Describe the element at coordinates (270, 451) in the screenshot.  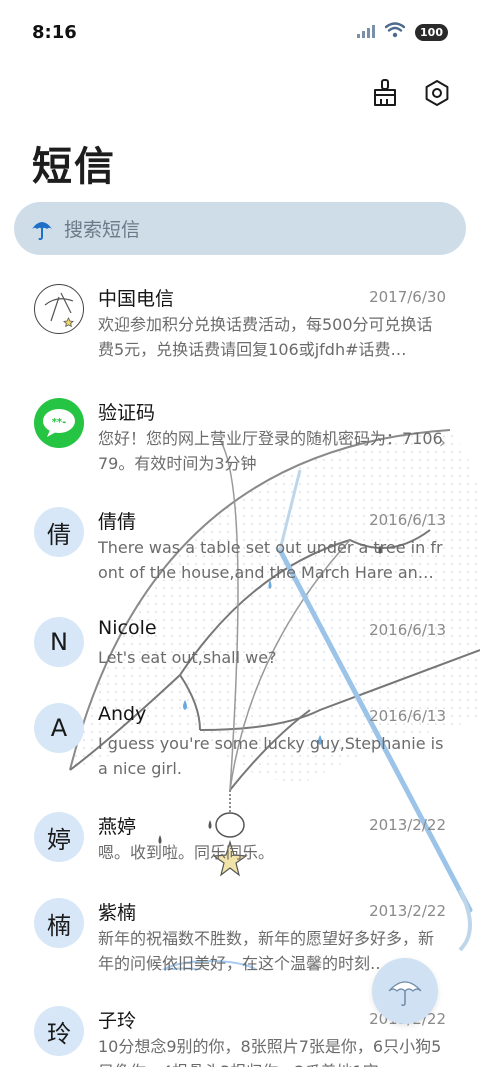
I see `message-preview: 您好！您的网上营业厅登录的随机密码为：710679。有效时间为3分钟` at that location.